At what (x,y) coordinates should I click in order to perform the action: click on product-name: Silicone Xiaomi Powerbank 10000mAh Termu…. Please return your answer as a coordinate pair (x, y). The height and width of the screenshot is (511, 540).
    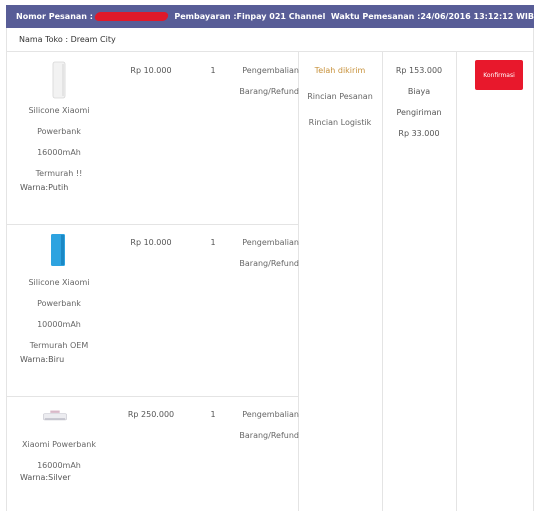
    Looking at the image, I should click on (59, 314).